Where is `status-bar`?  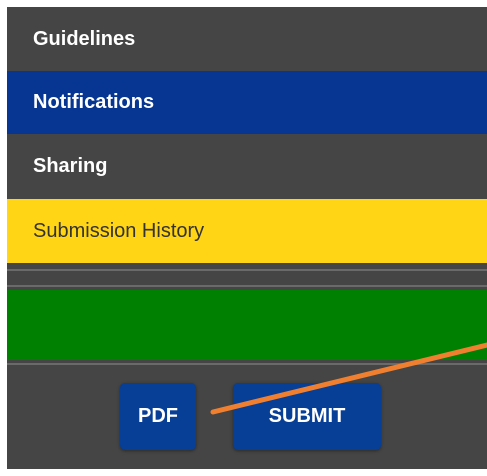
status-bar is located at coordinates (247, 325).